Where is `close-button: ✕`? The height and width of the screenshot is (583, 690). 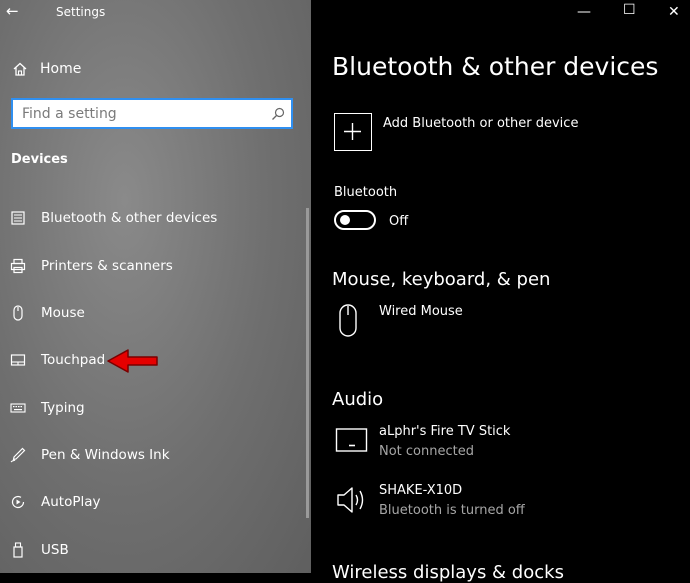
close-button: ✕ is located at coordinates (676, 12).